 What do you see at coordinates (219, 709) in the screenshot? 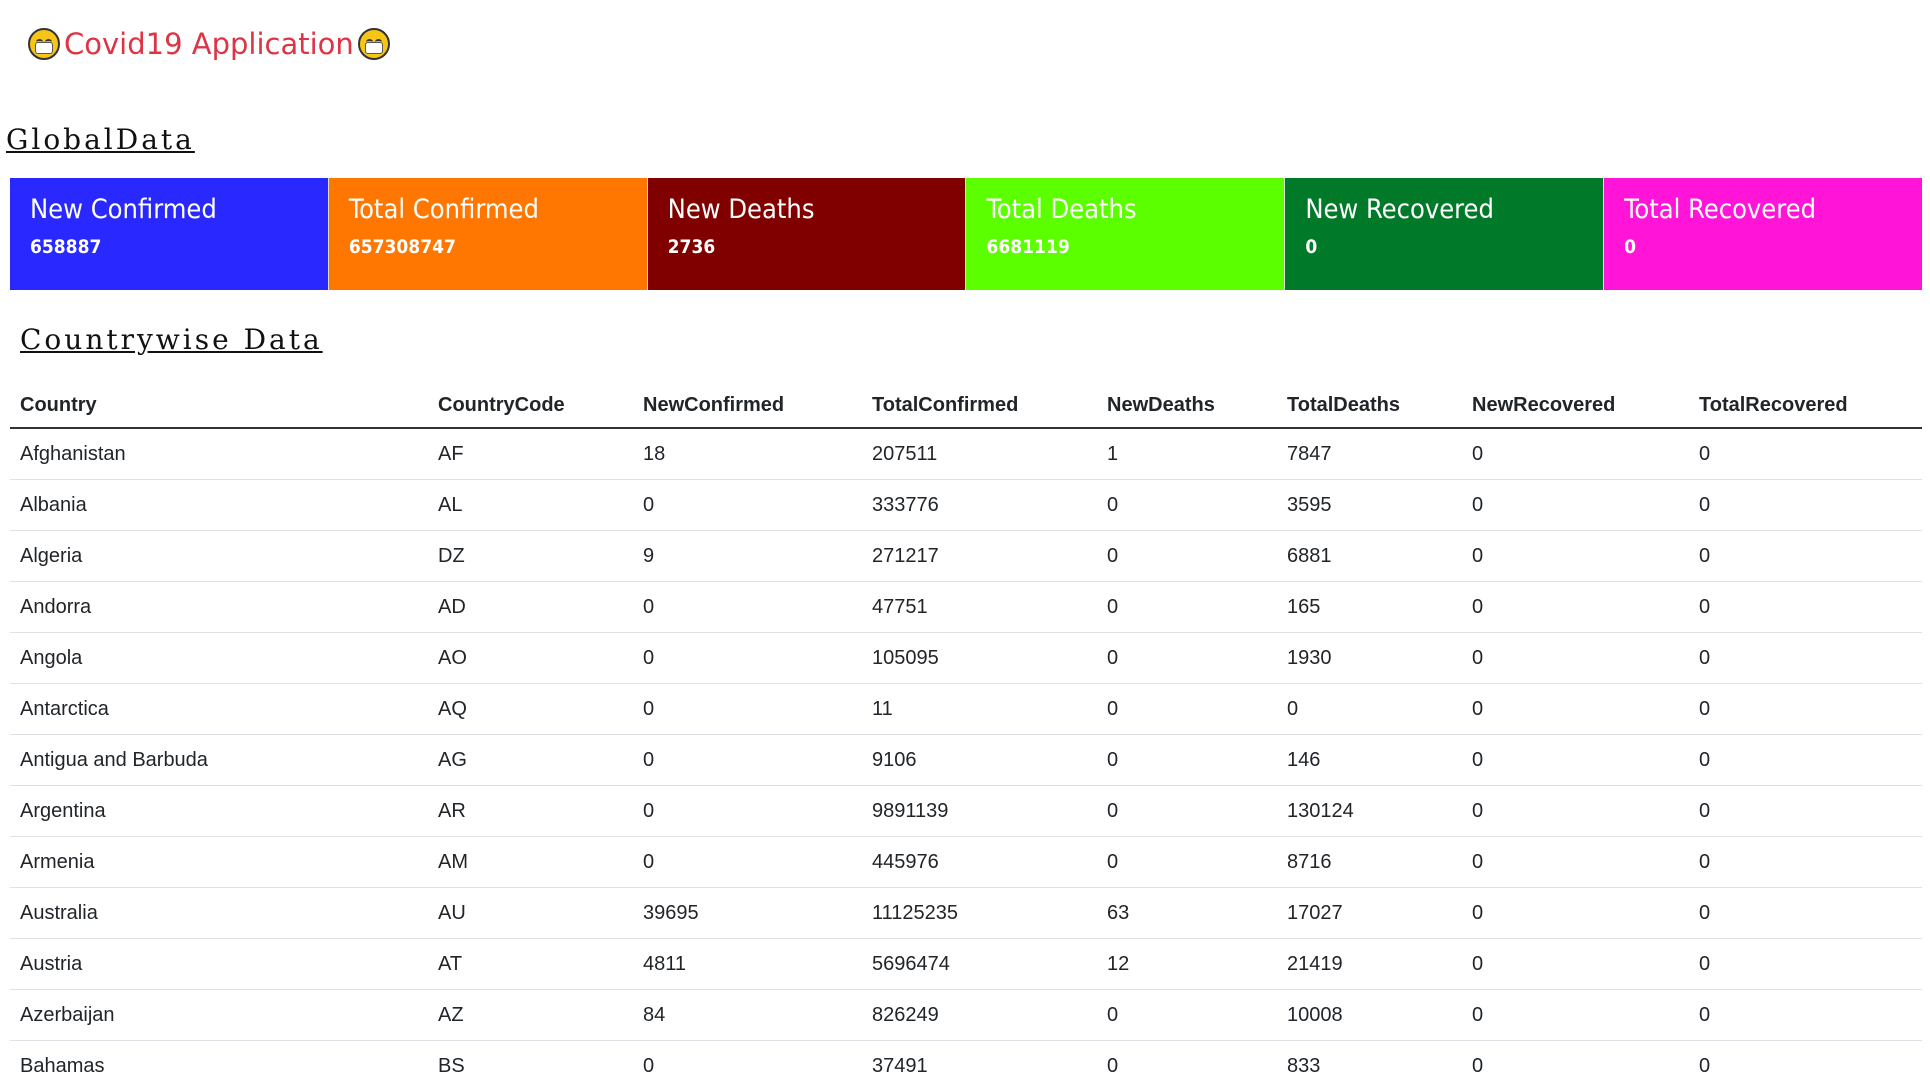
I see `table-cell: Antarctica` at bounding box center [219, 709].